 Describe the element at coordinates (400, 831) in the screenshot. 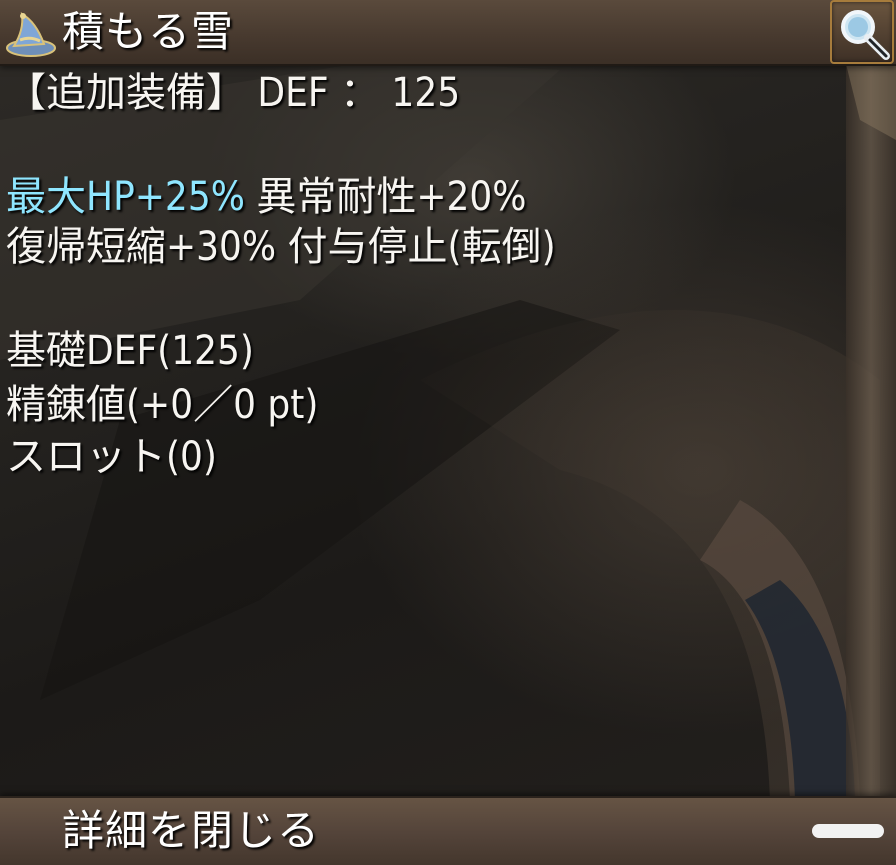

I see `close-details-button: 詳細を閉じる` at that location.